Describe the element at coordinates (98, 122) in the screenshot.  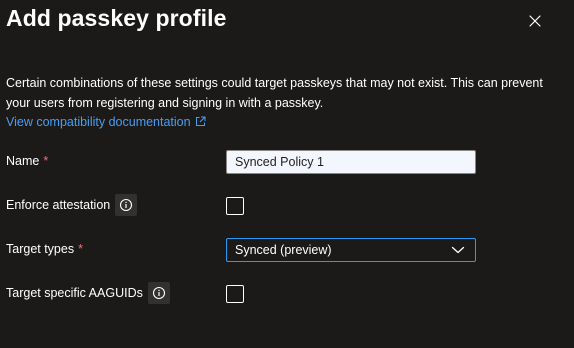
I see `compatibility-documentation-link-label: View compatibility documentation` at that location.